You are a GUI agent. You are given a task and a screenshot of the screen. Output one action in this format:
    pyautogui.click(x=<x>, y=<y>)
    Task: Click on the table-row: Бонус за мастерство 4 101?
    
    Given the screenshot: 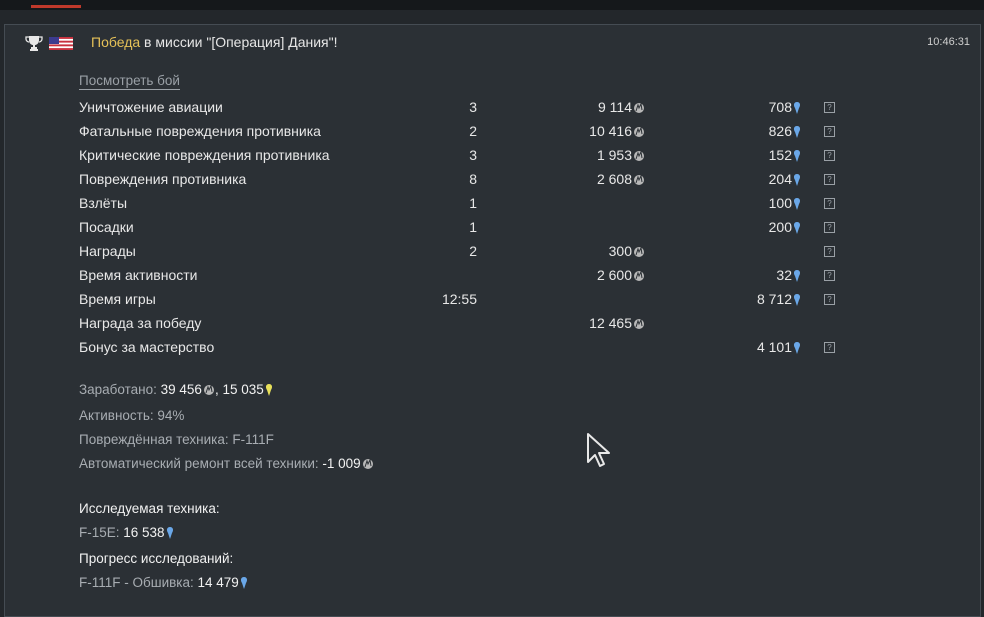 What is the action you would take?
    pyautogui.click(x=479, y=349)
    